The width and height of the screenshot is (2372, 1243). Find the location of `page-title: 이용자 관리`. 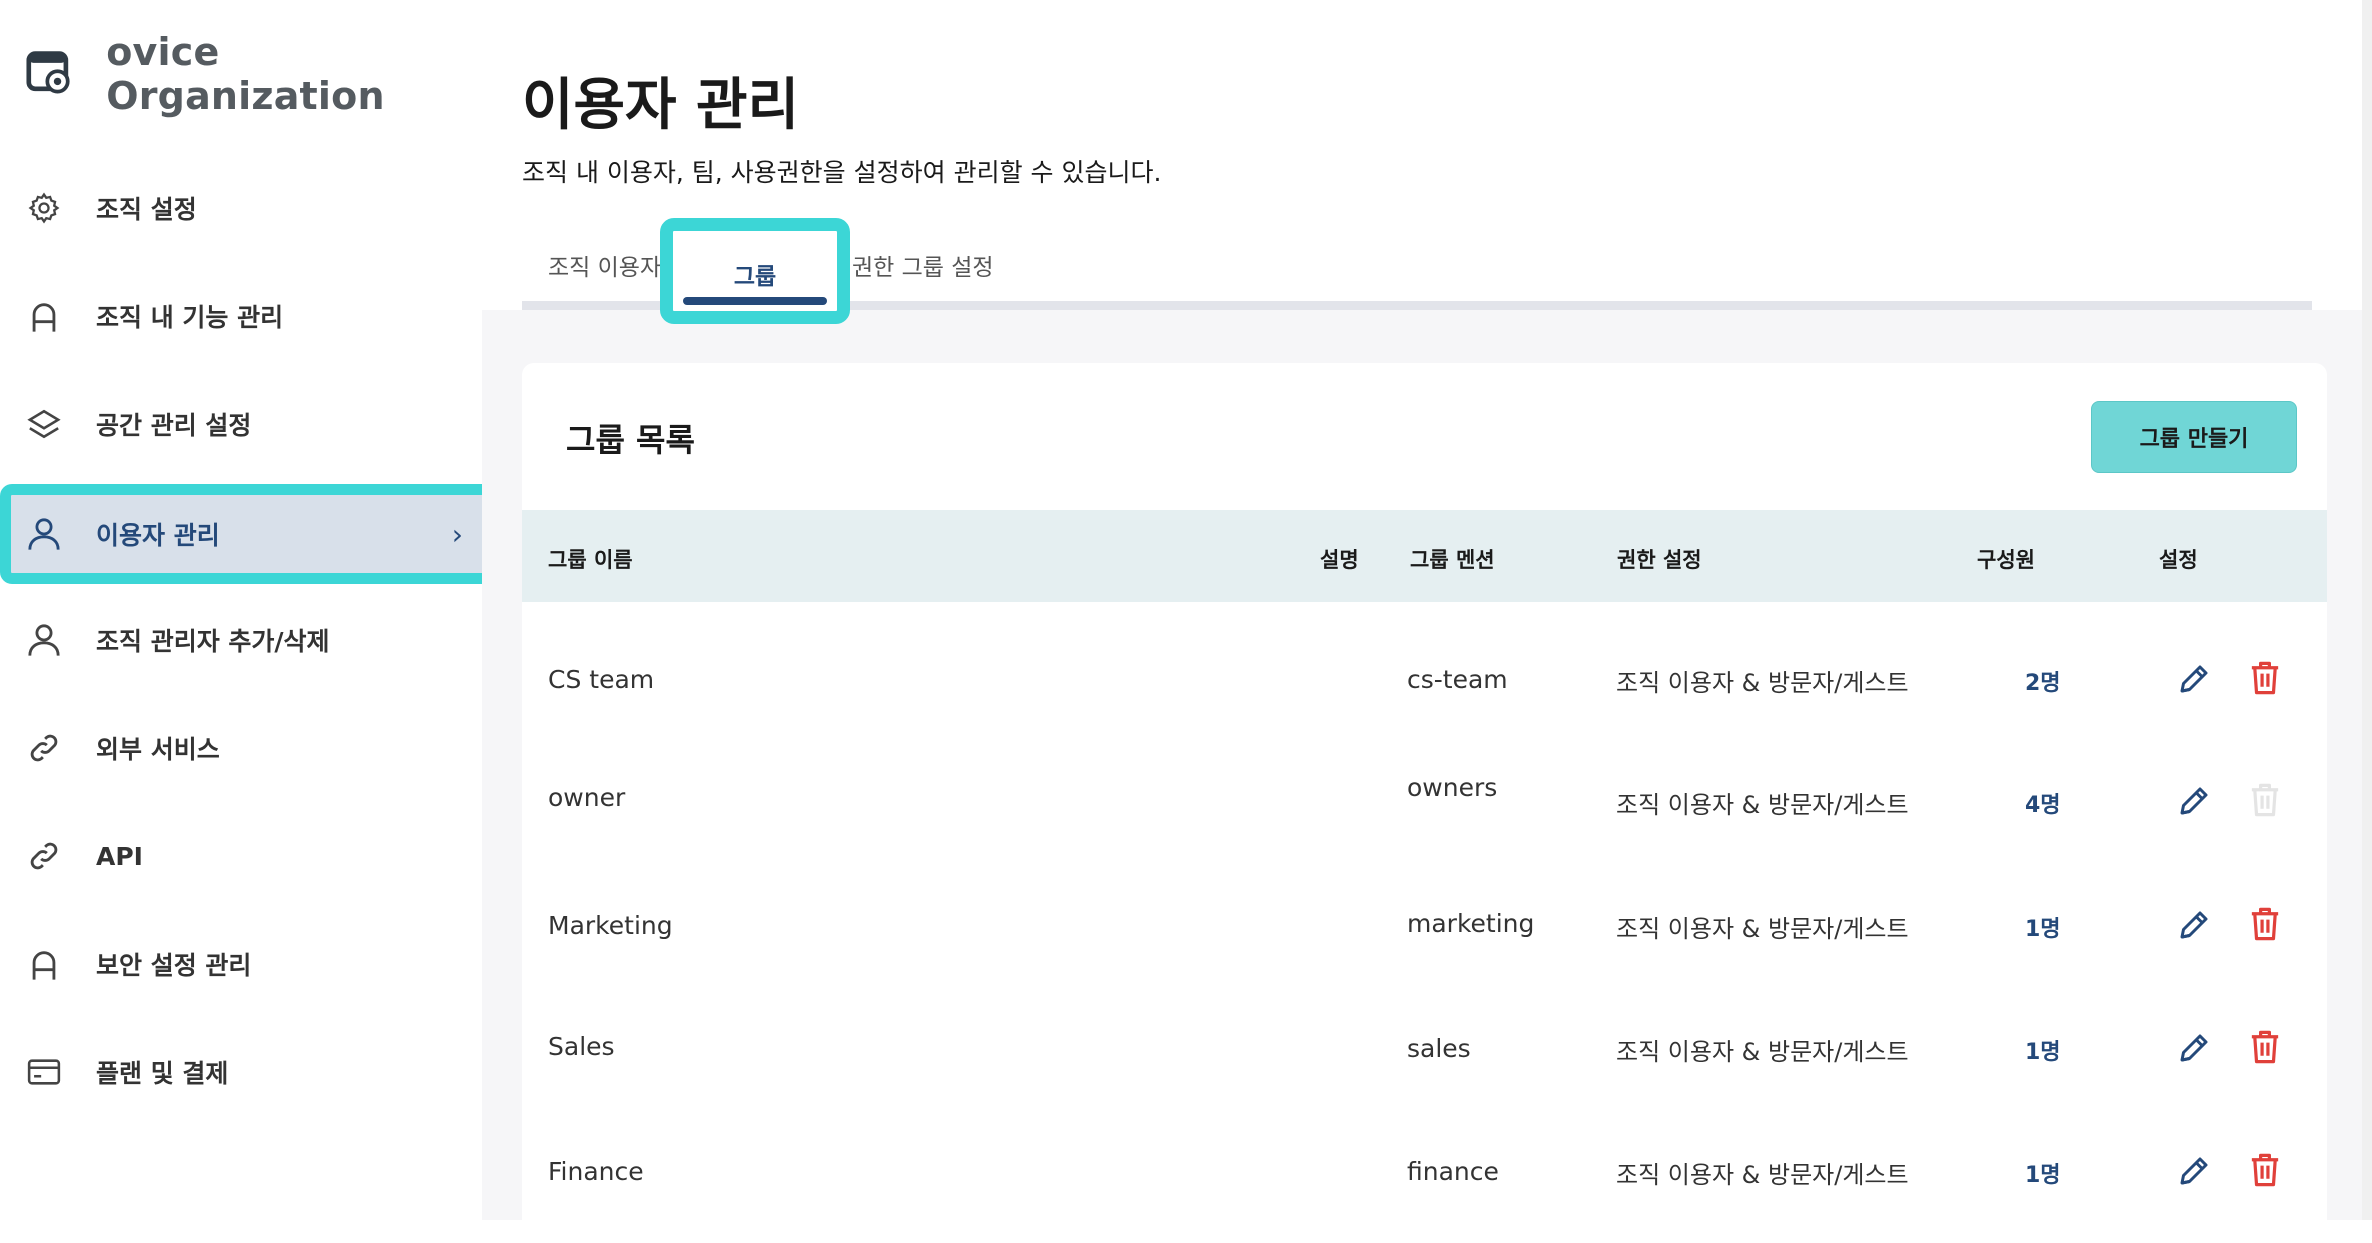

page-title: 이용자 관리 is located at coordinates (661, 105).